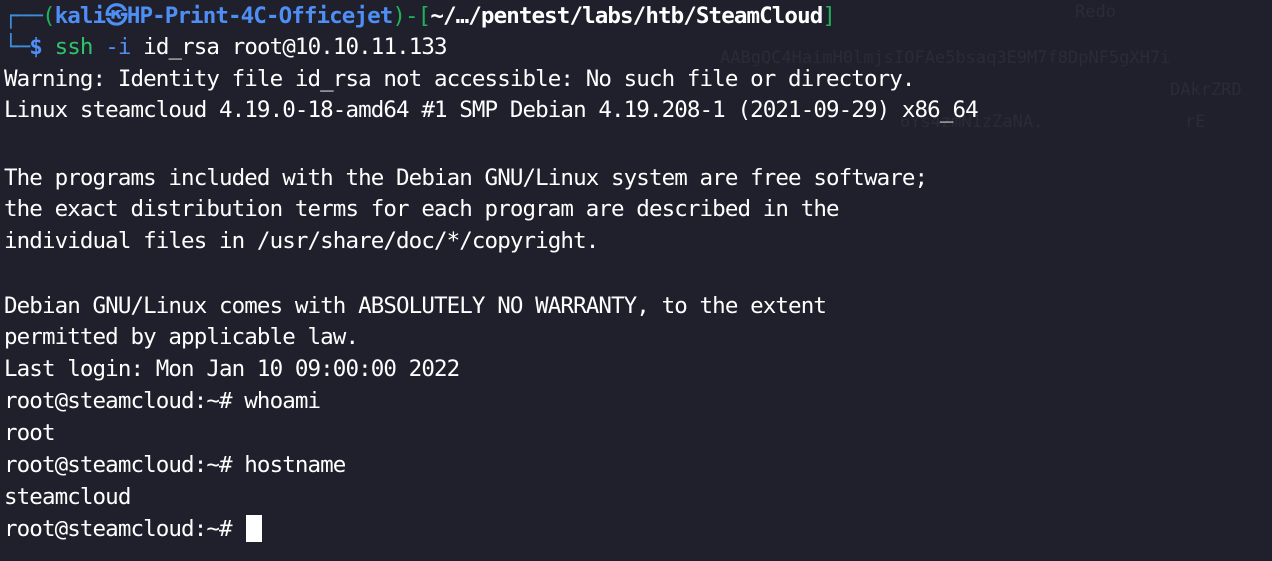  What do you see at coordinates (1206, 90) in the screenshot?
I see `background-ghost-text: DAkrZRD` at bounding box center [1206, 90].